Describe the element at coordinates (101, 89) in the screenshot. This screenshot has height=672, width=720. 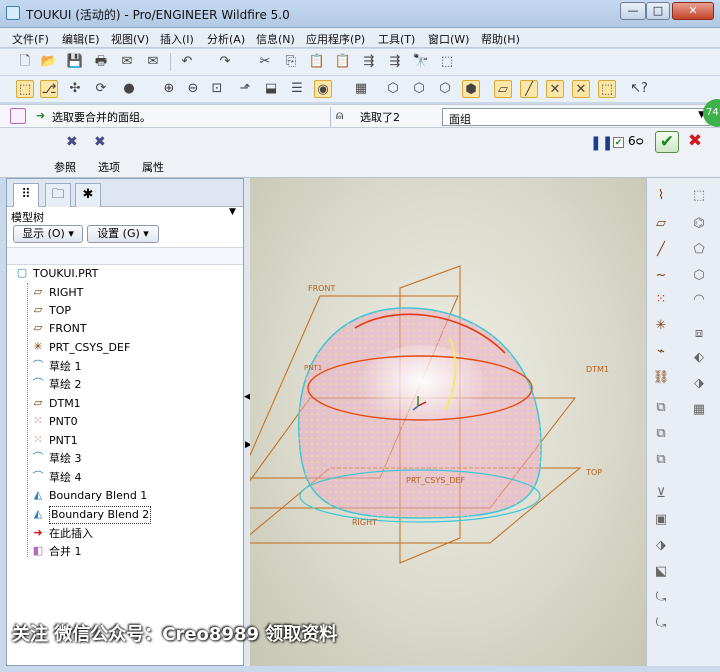
I see `spin-center-icon: ⟳` at that location.